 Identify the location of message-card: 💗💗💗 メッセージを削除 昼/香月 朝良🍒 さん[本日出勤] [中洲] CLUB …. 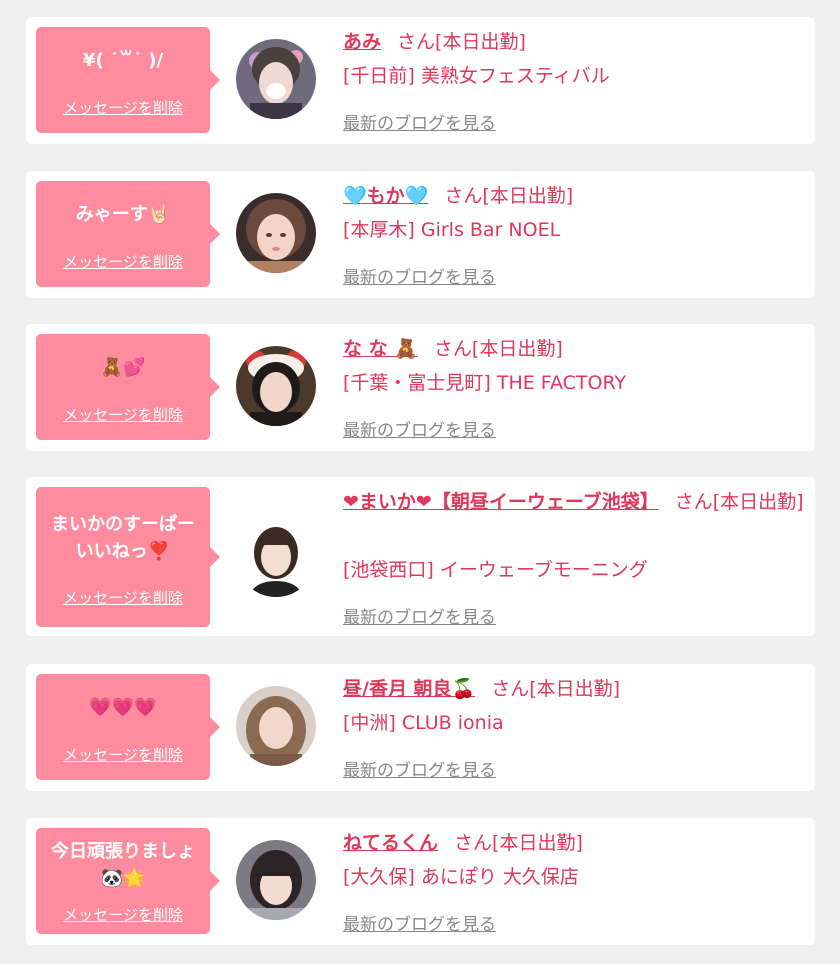
(420, 727).